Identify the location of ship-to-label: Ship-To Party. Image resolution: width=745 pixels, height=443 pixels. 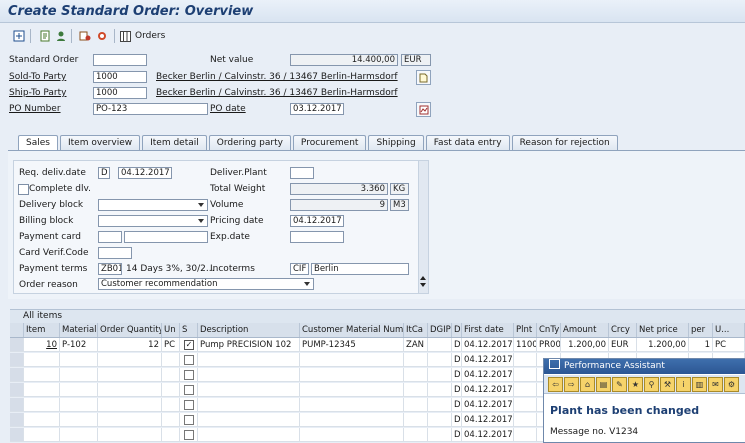
(37, 93).